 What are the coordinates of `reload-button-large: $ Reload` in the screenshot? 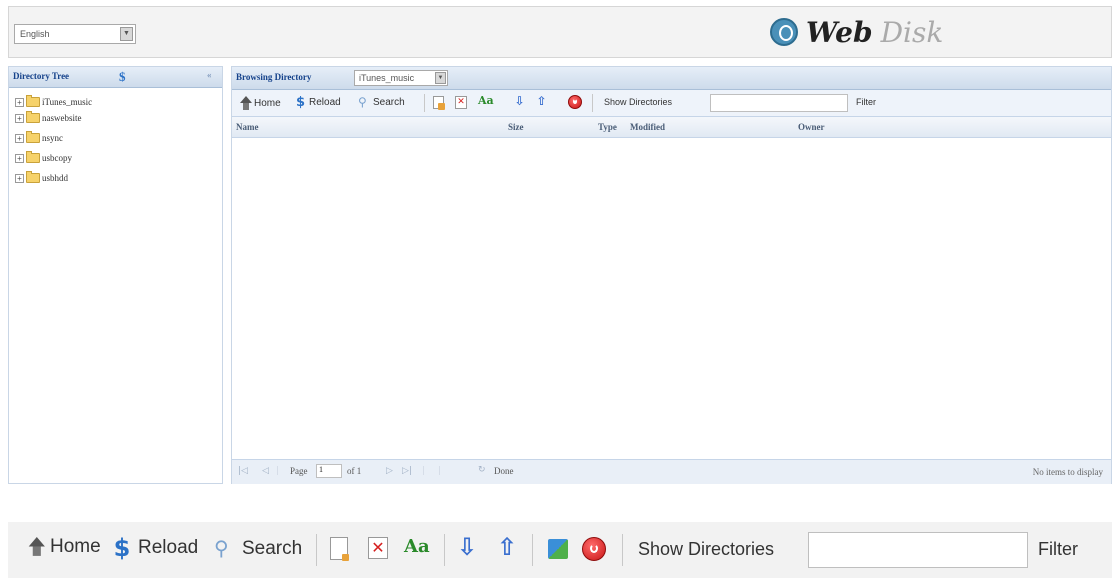 It's located at (154, 548).